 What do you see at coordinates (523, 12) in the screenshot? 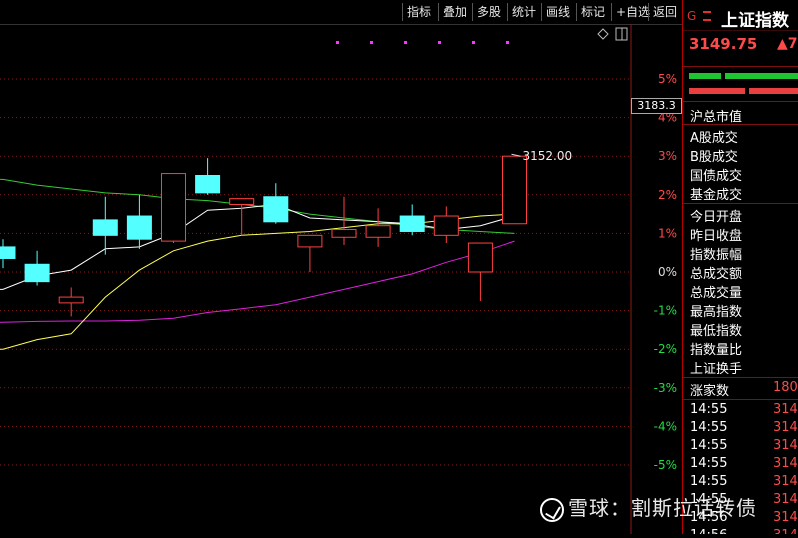
I see `statistics-button: 统计` at bounding box center [523, 12].